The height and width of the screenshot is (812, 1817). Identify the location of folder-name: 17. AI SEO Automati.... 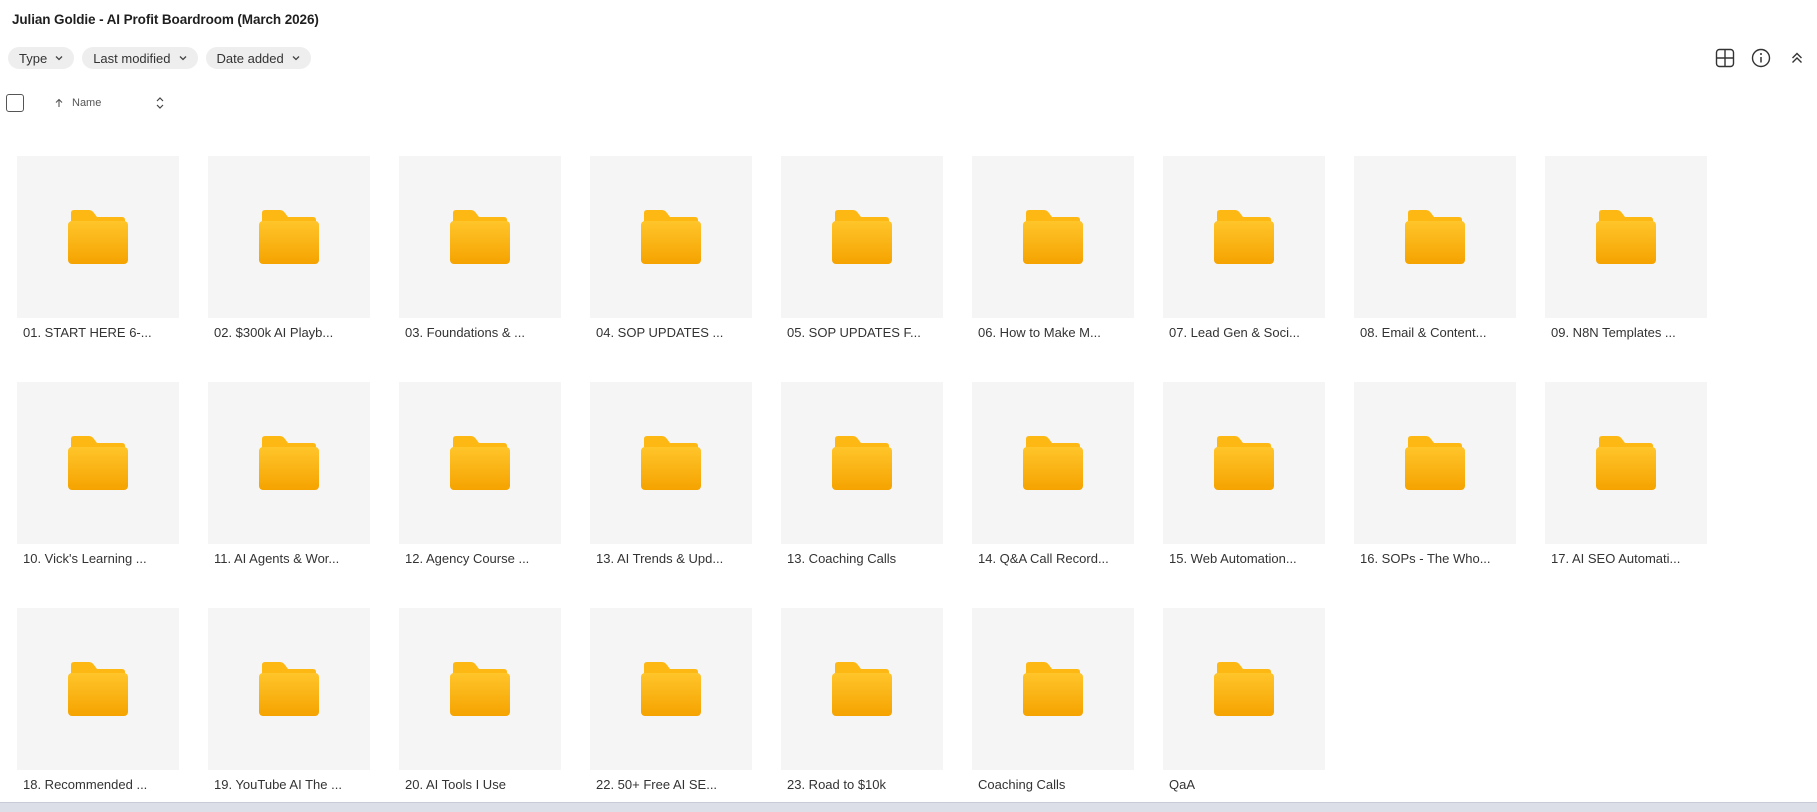
(1616, 558).